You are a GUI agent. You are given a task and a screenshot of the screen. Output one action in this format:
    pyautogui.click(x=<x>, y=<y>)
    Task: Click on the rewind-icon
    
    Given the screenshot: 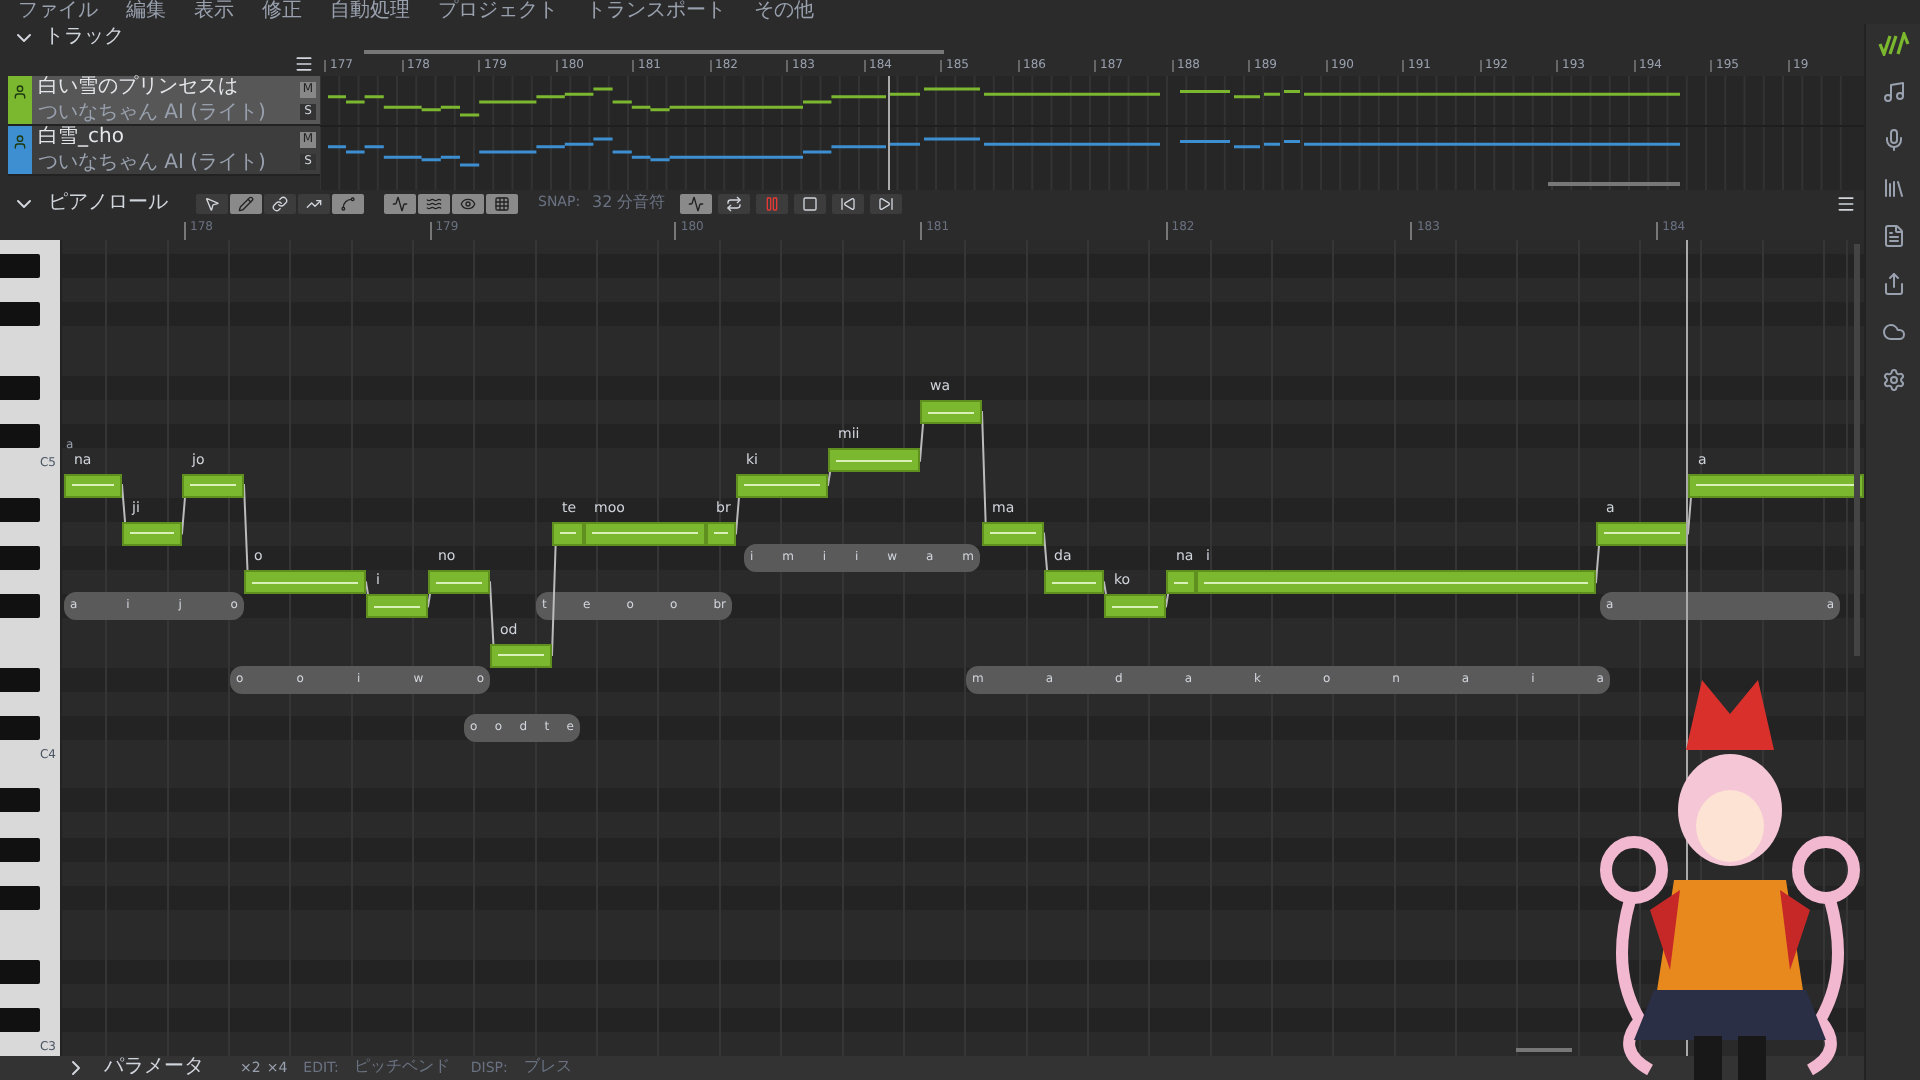 What is the action you would take?
    pyautogui.click(x=847, y=203)
    